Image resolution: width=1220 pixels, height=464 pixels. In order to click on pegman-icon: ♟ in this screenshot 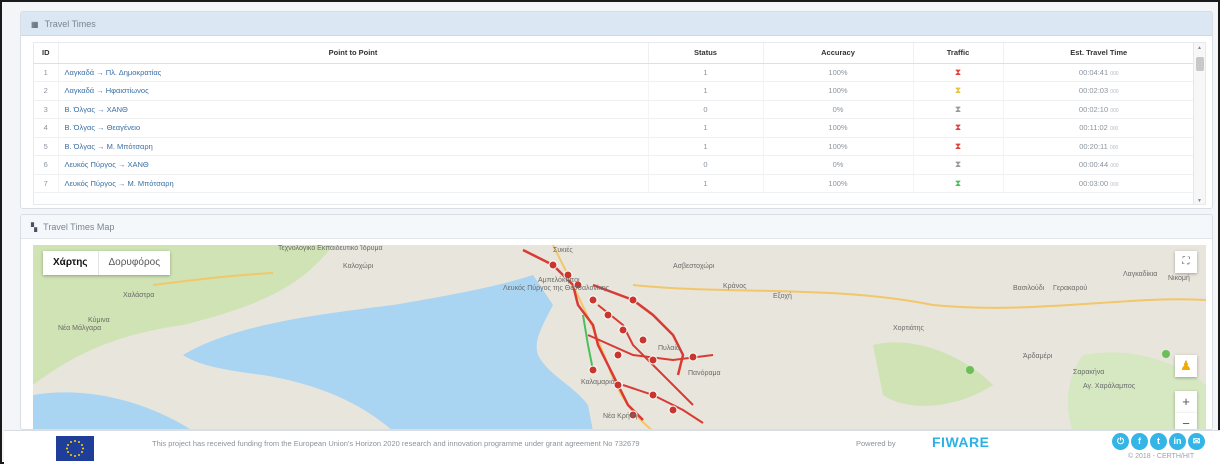, I will do `click(1186, 365)`.